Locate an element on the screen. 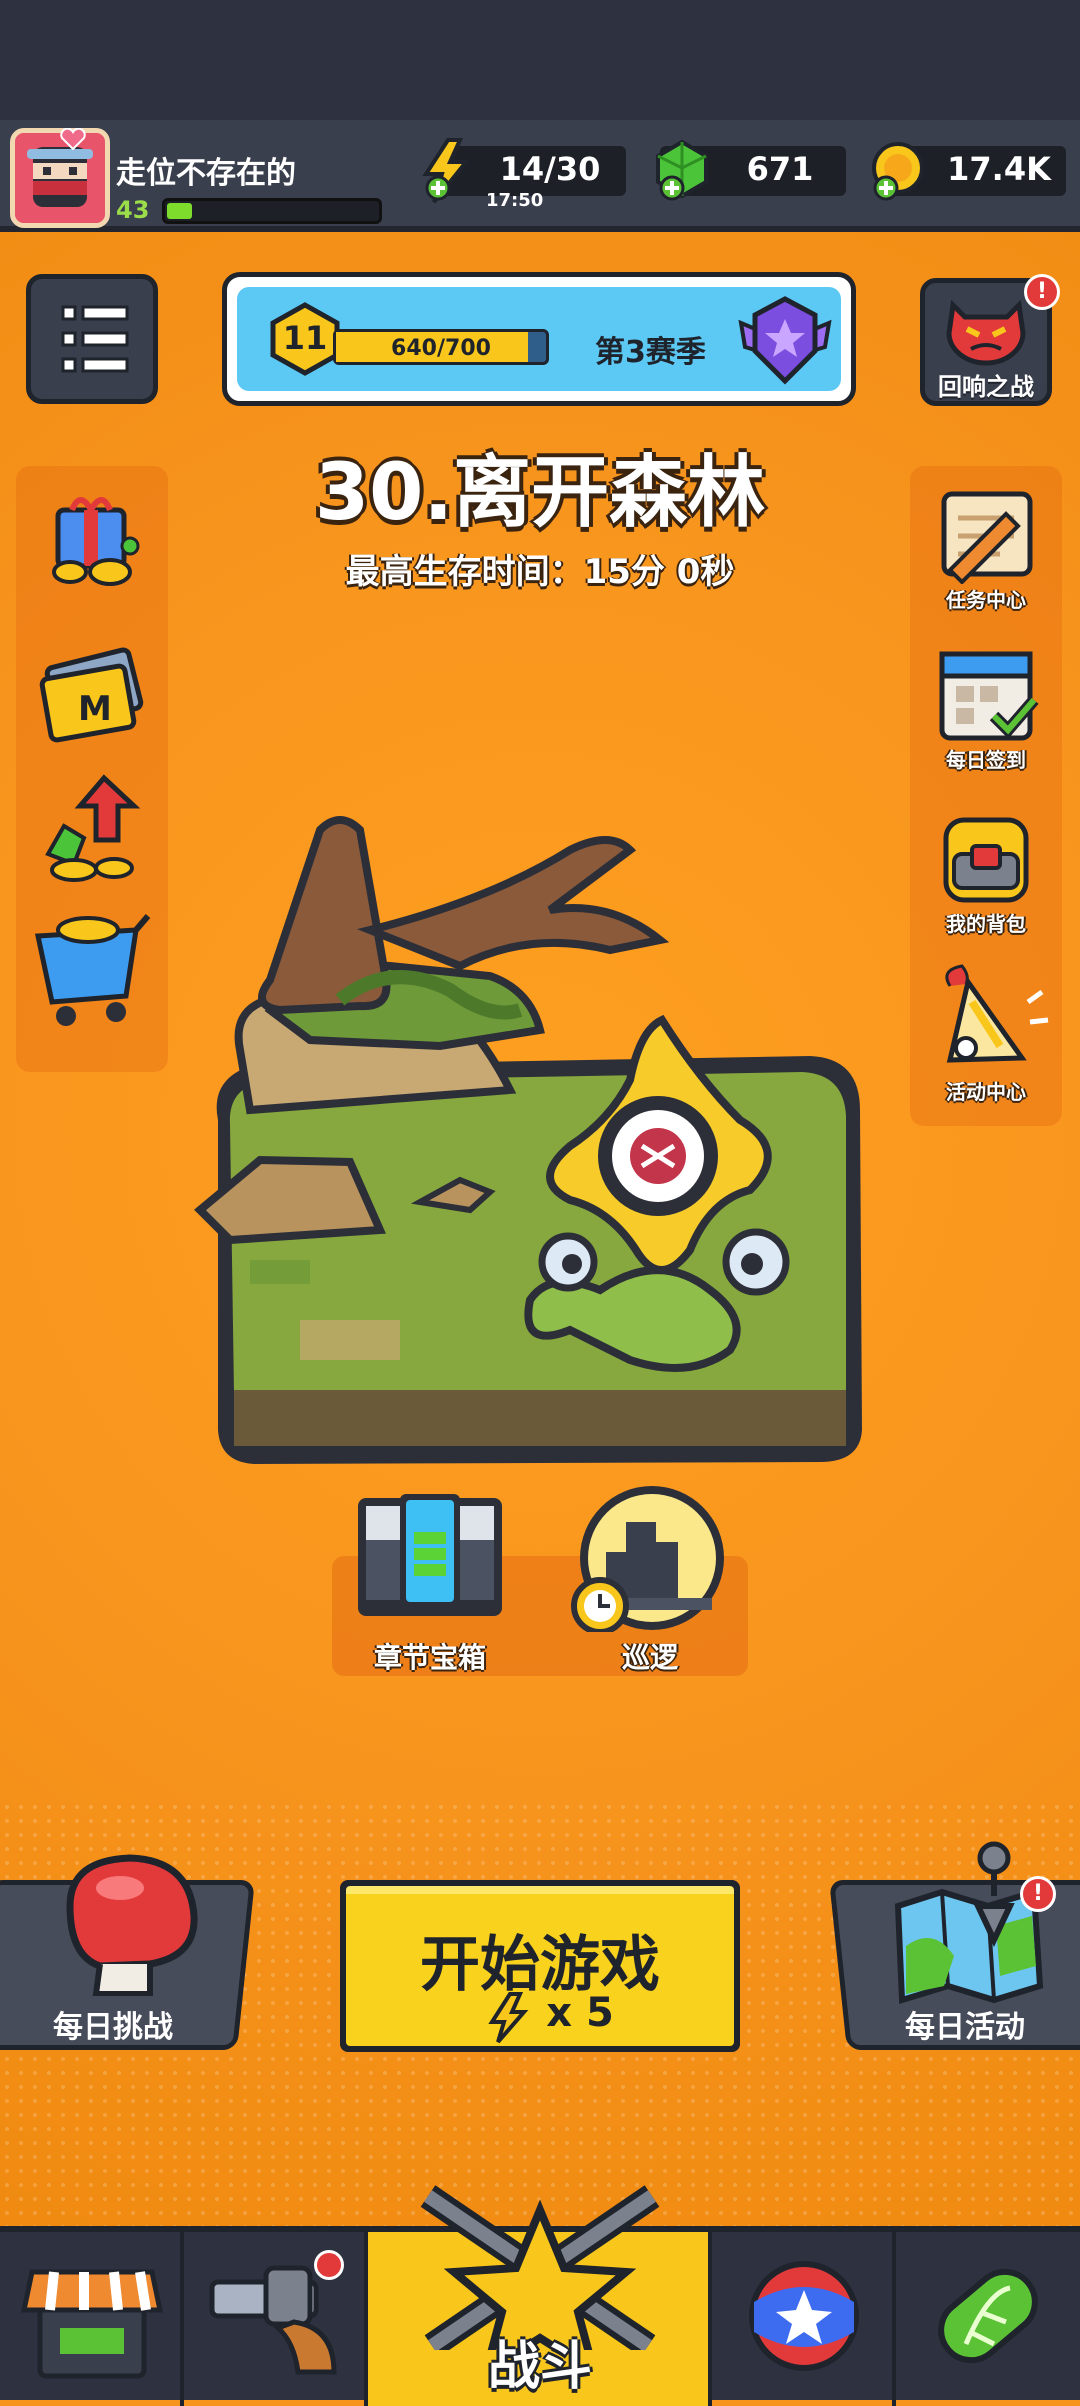  chapter-chest-button is located at coordinates (430, 1554).